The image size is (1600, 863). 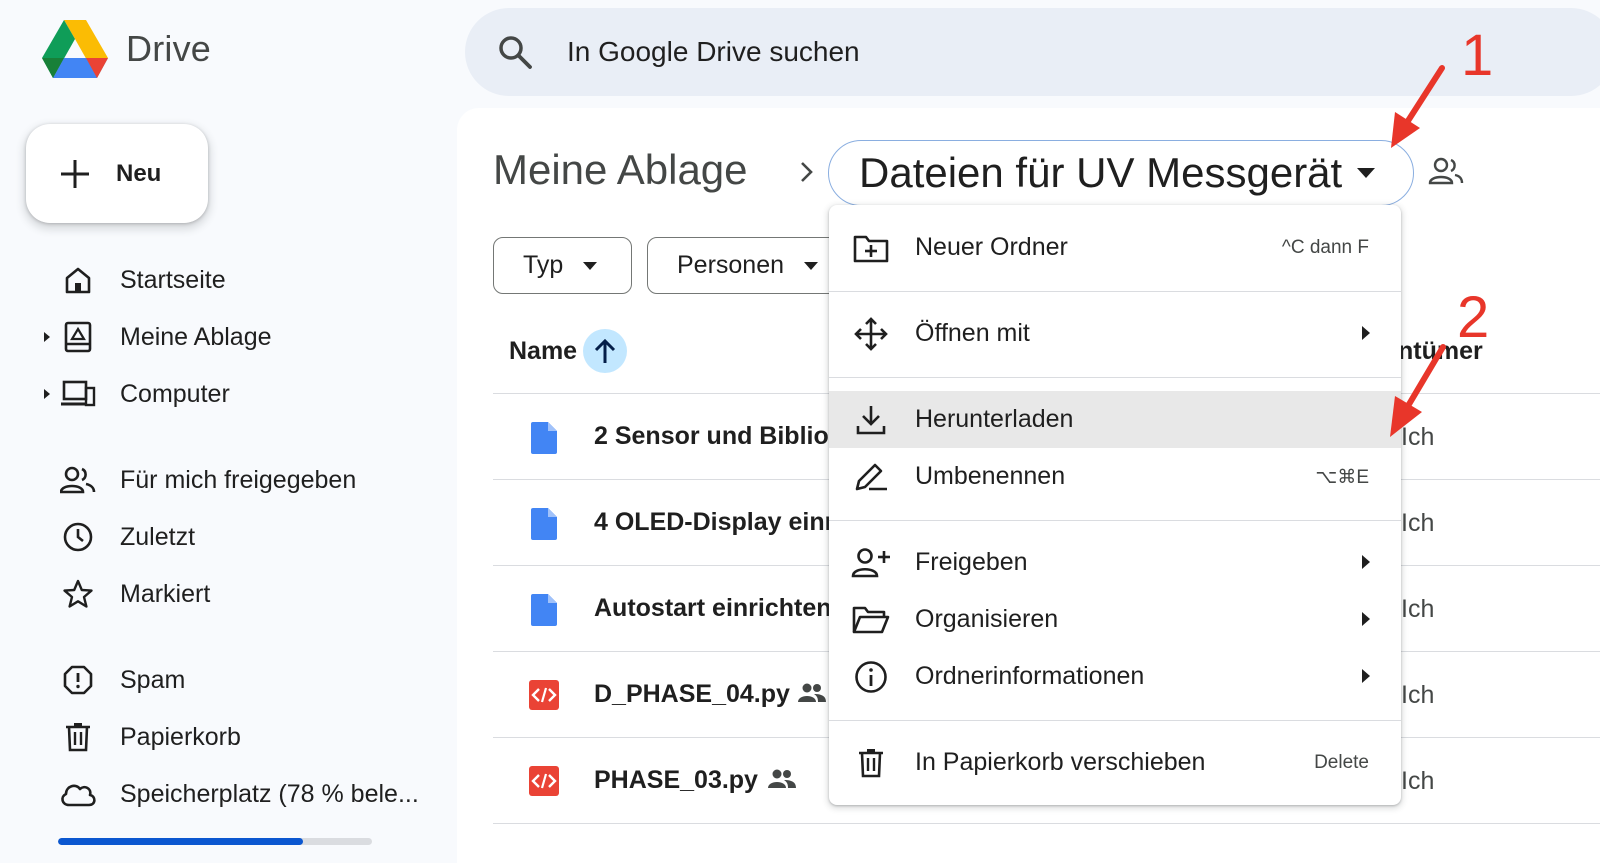 What do you see at coordinates (543, 351) in the screenshot?
I see `column-header-name: Name` at bounding box center [543, 351].